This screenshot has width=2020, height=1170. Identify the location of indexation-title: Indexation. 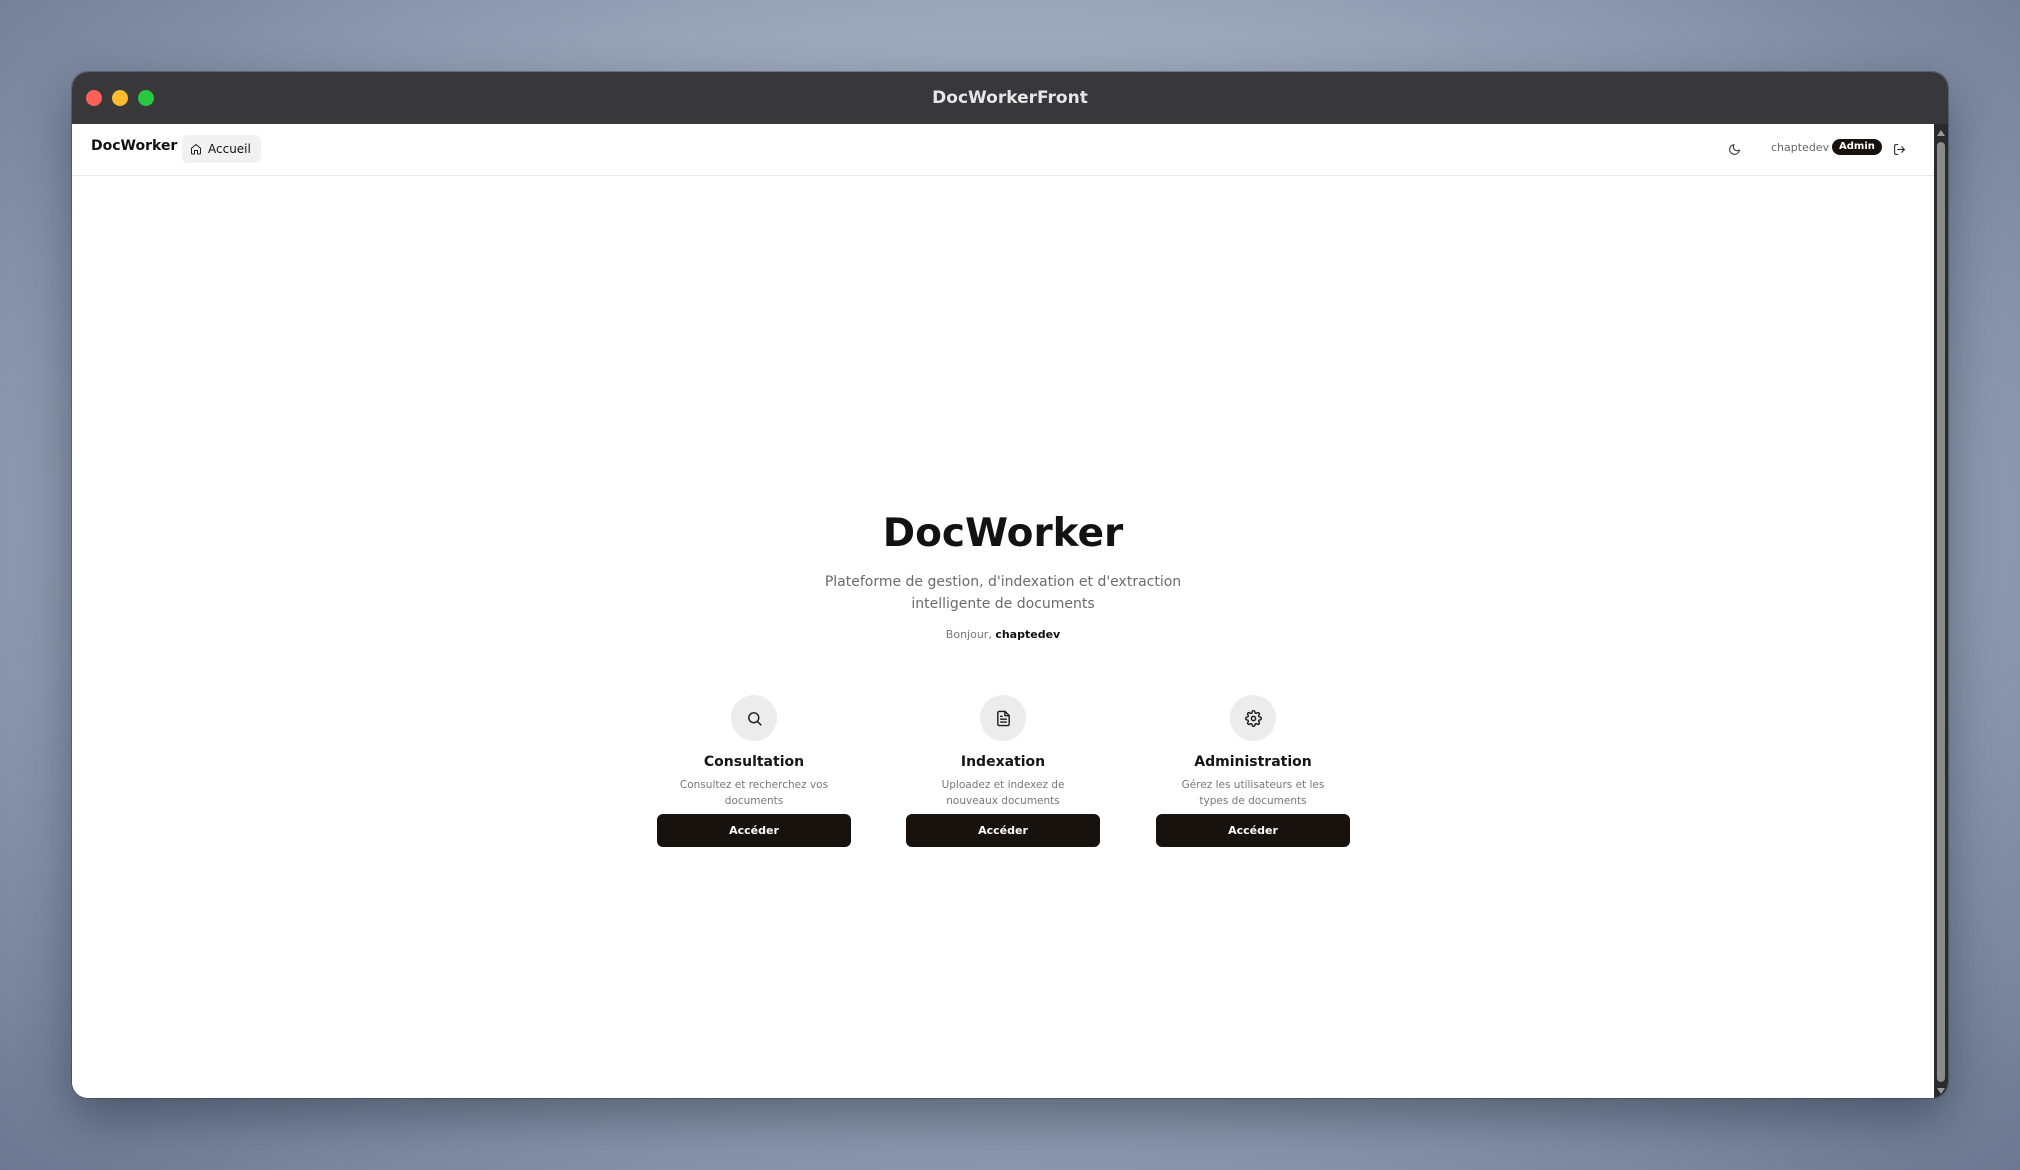
(1003, 762).